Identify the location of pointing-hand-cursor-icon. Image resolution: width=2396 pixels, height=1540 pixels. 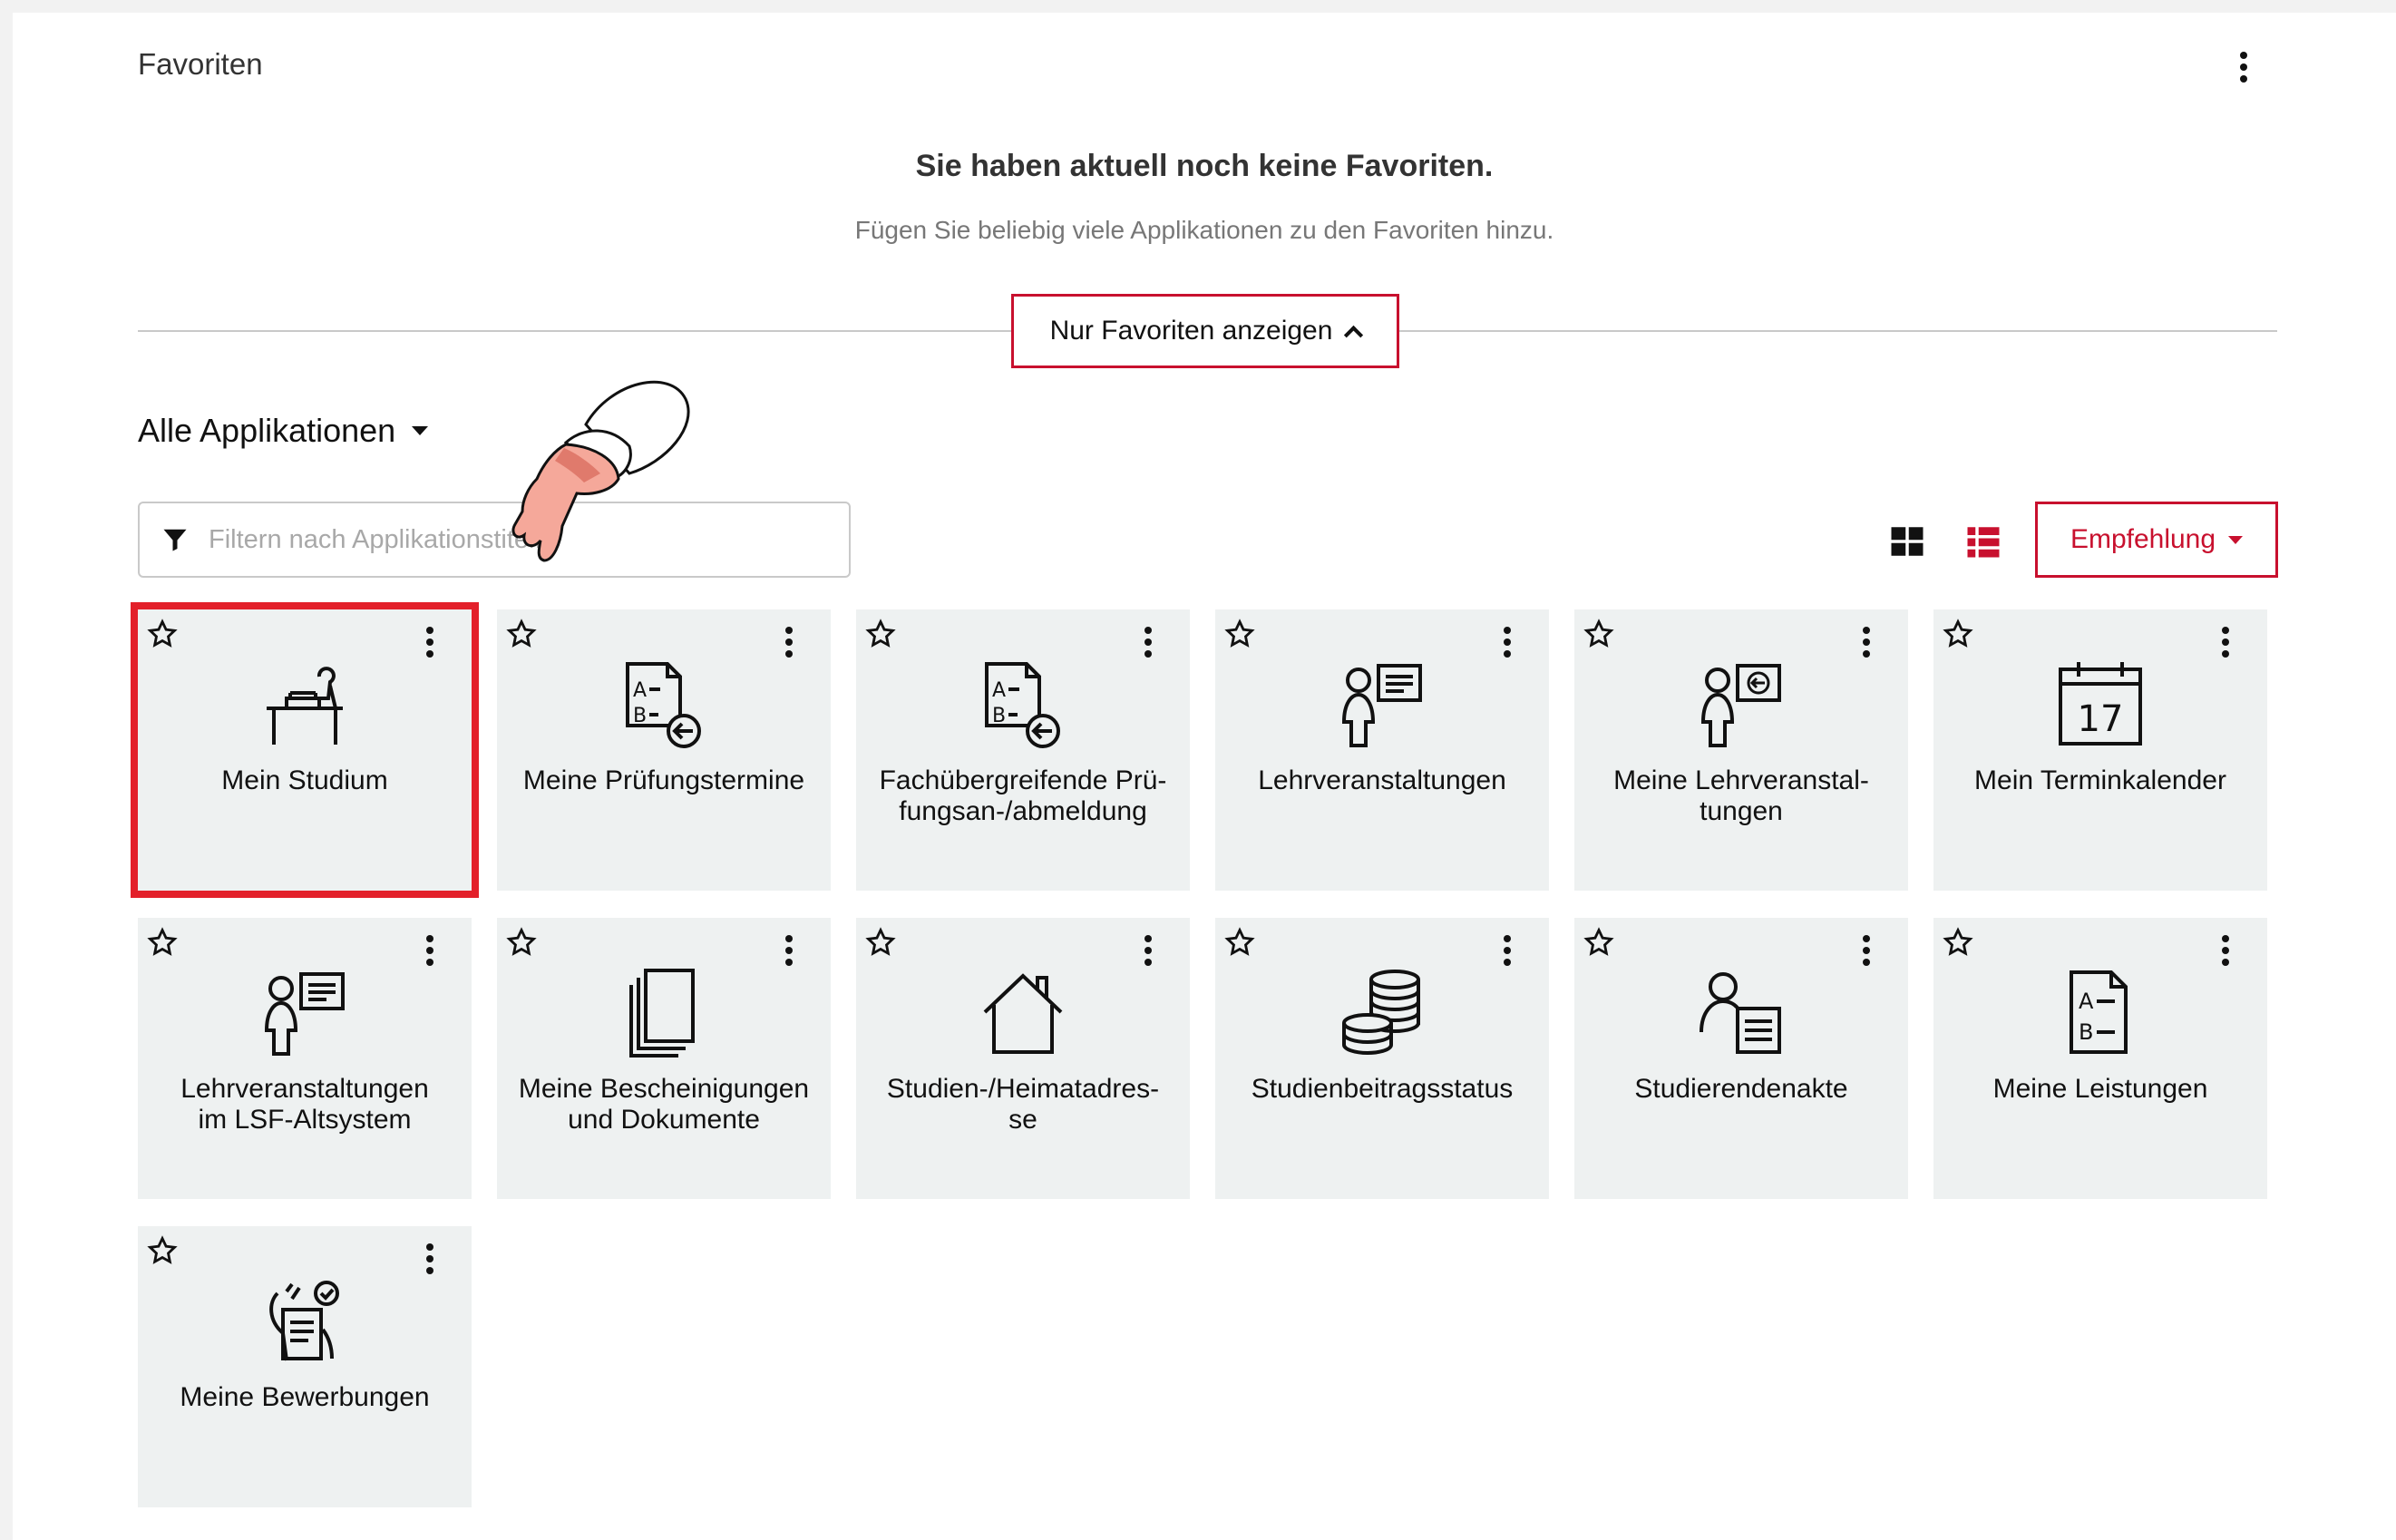
(600, 471).